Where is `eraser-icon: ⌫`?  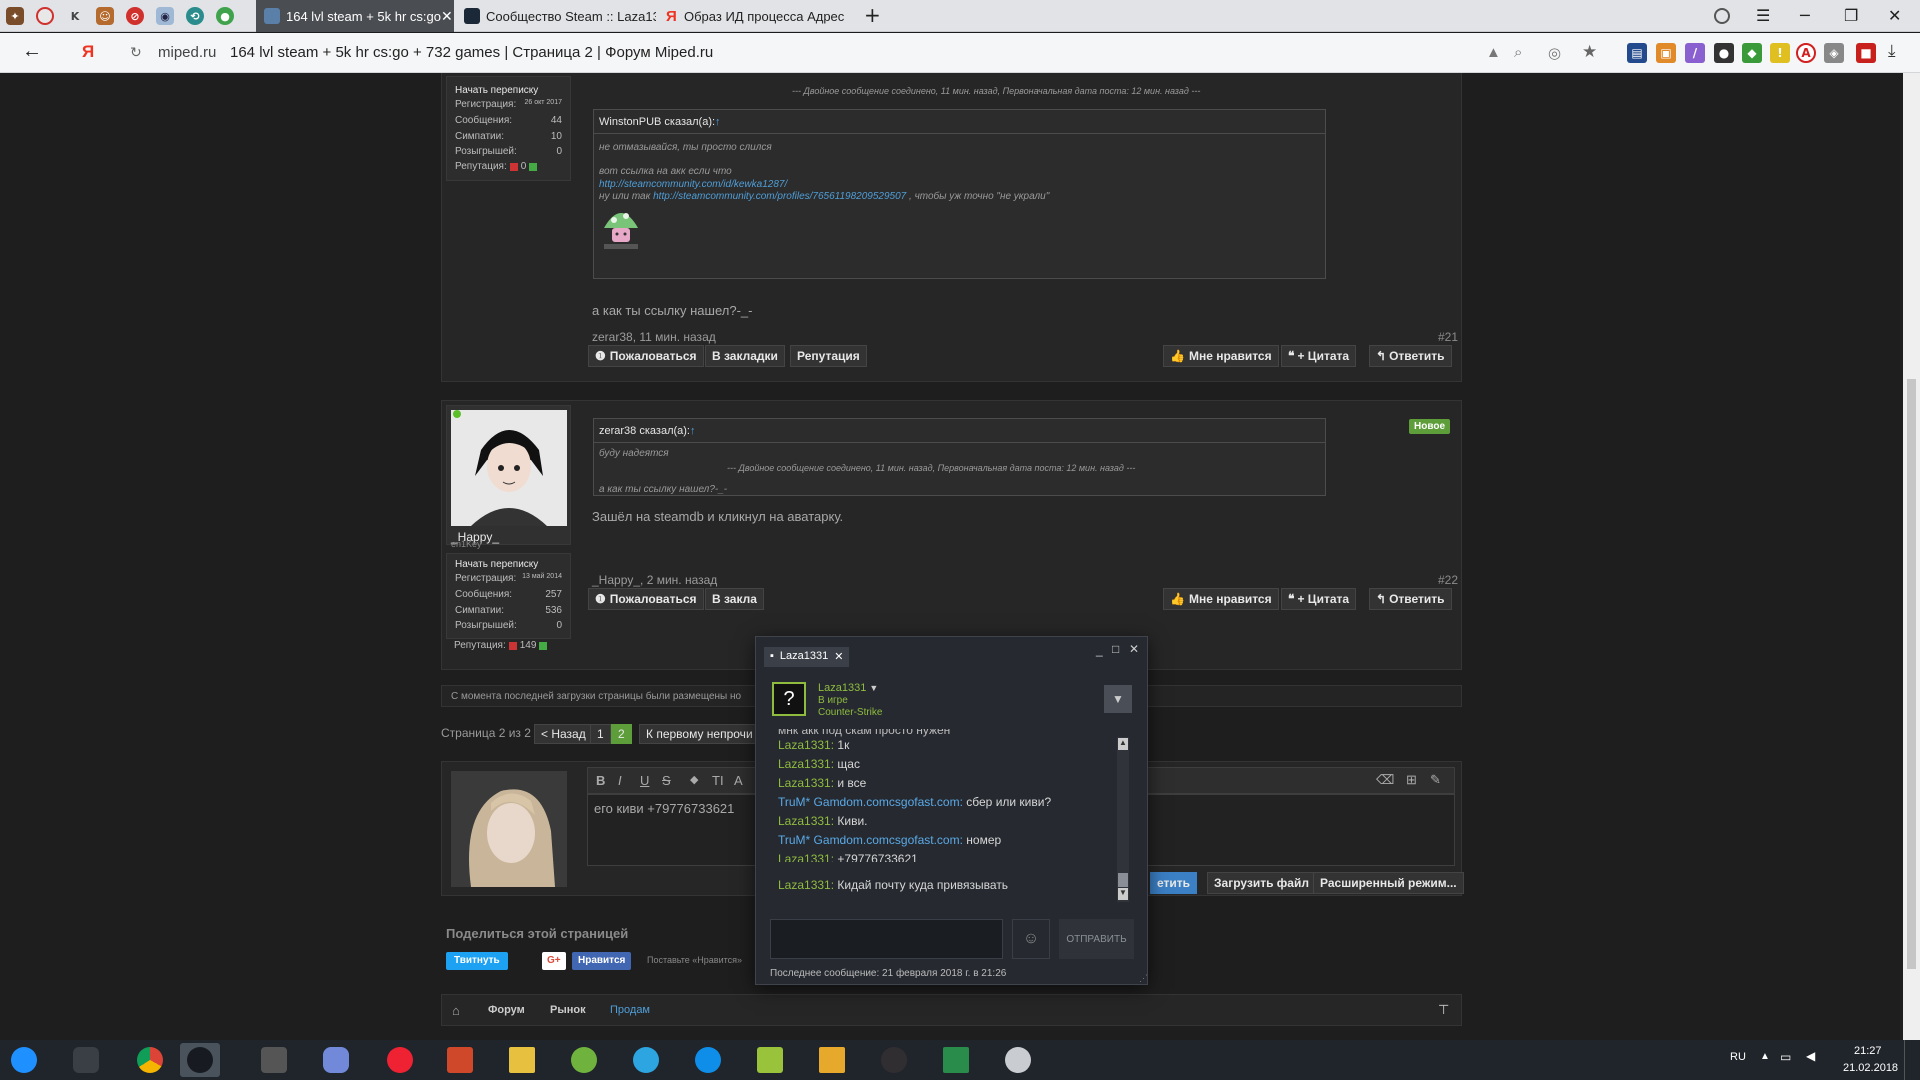
eraser-icon: ⌫ is located at coordinates (1385, 780).